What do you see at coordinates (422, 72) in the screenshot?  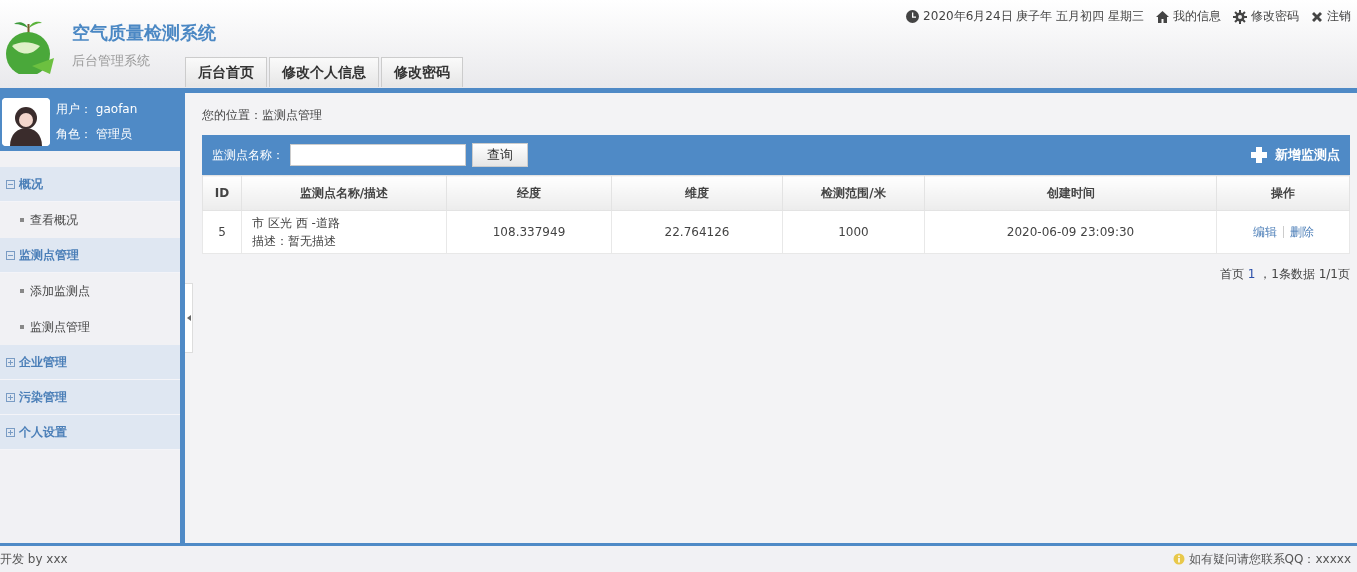 I see `nav-tab: 修改密码` at bounding box center [422, 72].